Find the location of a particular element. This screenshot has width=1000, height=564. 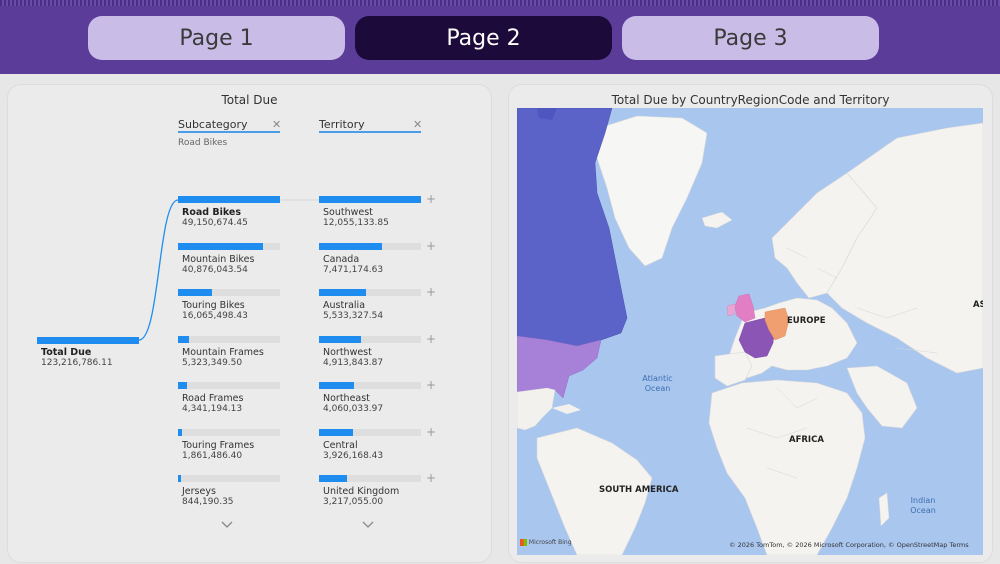

node-label: Mountain Frames is located at coordinates (223, 352).